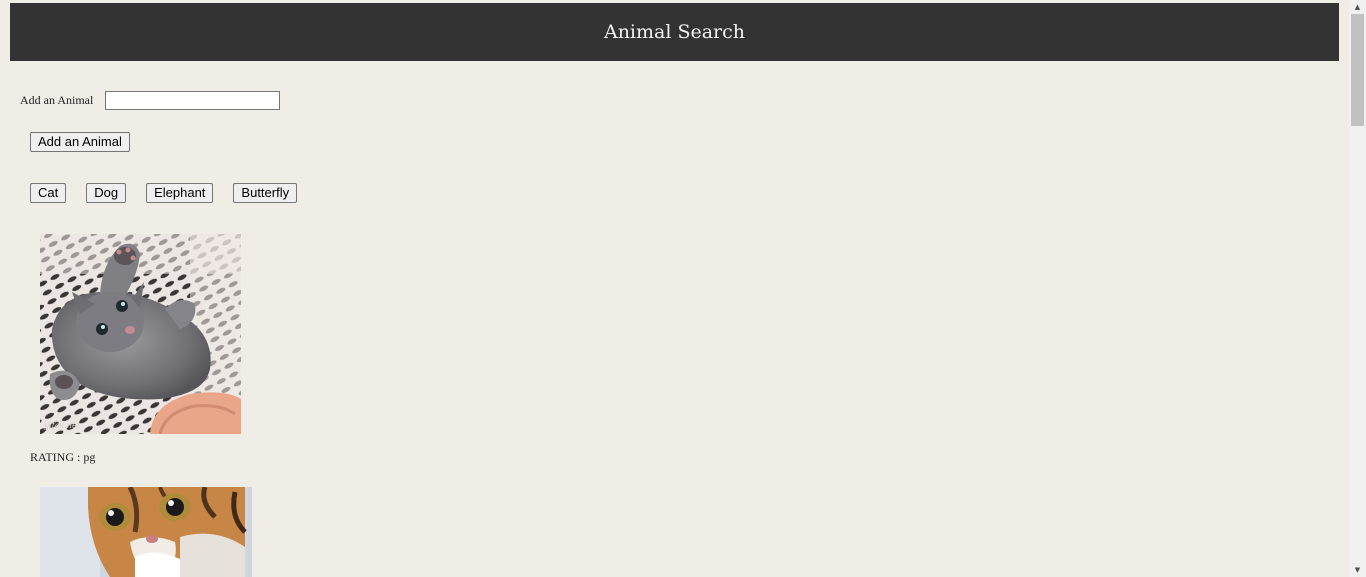 Image resolution: width=1366 pixels, height=577 pixels. Describe the element at coordinates (1357, 570) in the screenshot. I see `scroll-down-arrow-icon: ▼` at that location.